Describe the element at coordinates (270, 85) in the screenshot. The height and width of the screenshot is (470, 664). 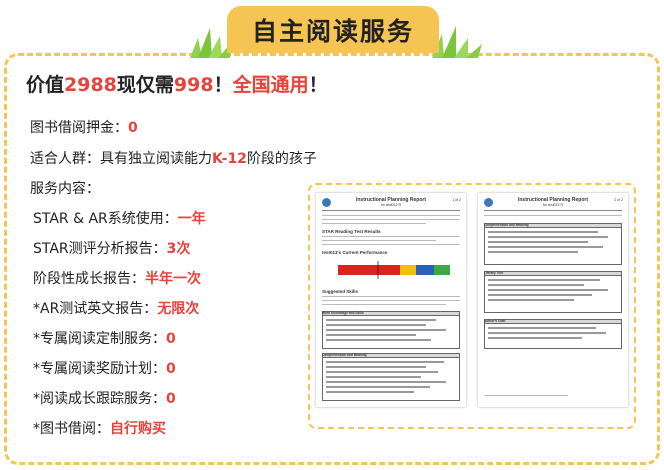
I see `nationwide-label: 全国通用` at that location.